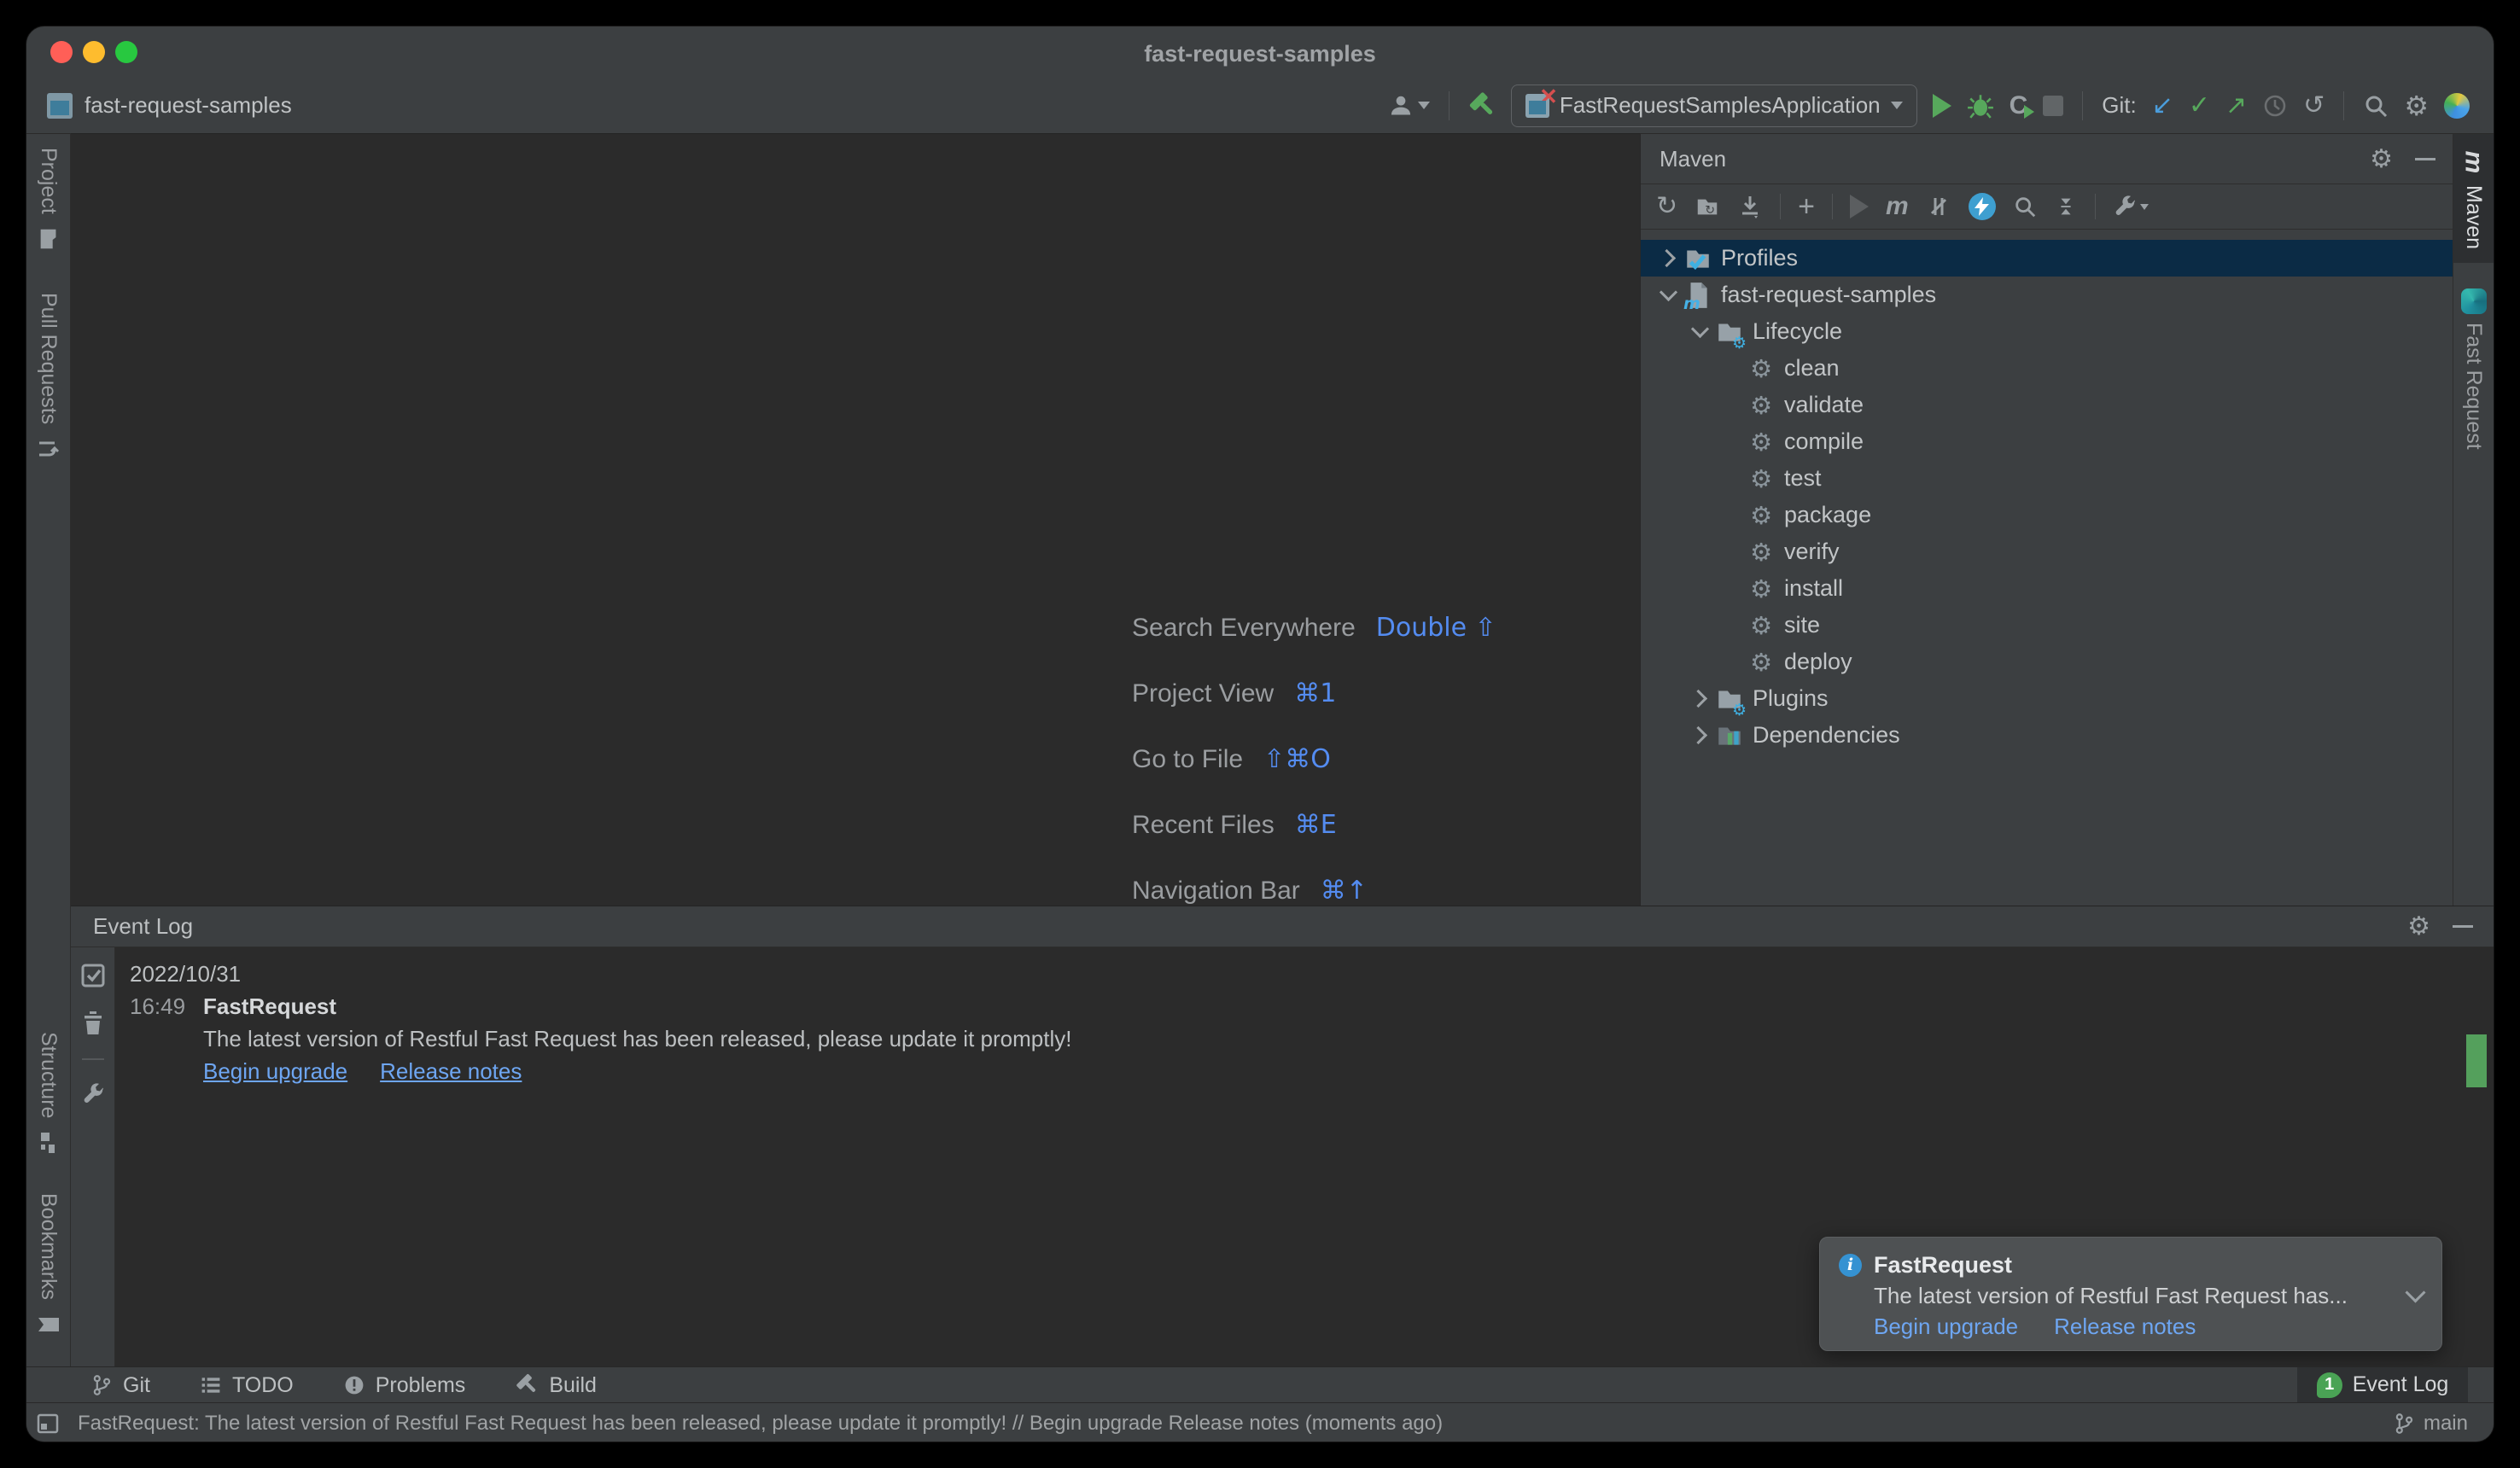 This screenshot has width=2520, height=1468. What do you see at coordinates (1697, 258) in the screenshot?
I see `profiles-folder-icon` at bounding box center [1697, 258].